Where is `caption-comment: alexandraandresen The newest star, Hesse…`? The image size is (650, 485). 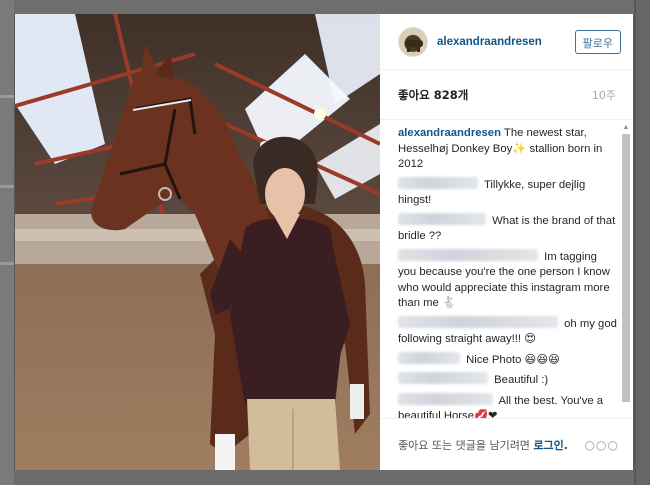
caption-comment: alexandraandresen The newest star, Hesse… is located at coordinates (507, 149).